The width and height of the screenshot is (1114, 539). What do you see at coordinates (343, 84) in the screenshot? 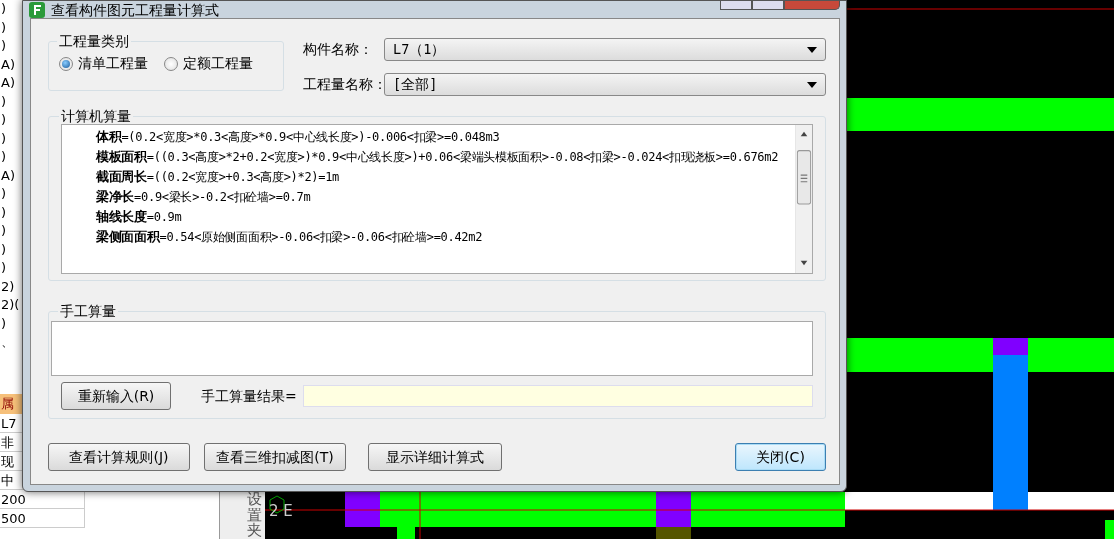
I see `field-label: 工程量名称：` at bounding box center [343, 84].